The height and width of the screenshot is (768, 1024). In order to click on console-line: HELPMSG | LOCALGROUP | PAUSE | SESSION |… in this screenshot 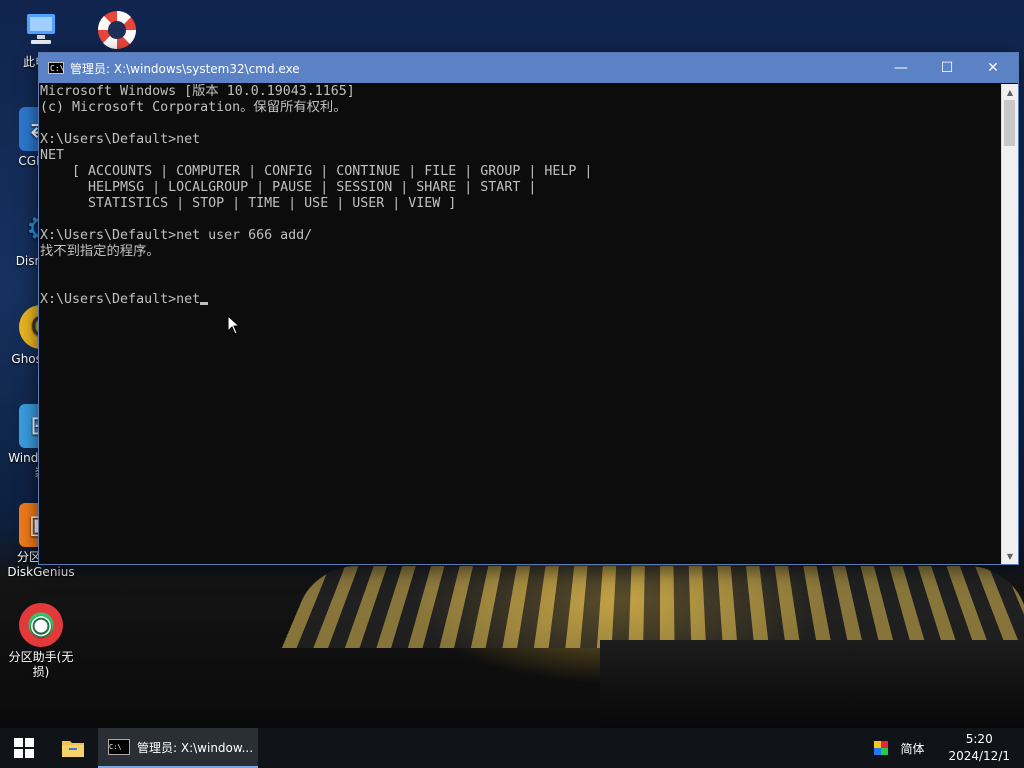, I will do `click(288, 187)`.